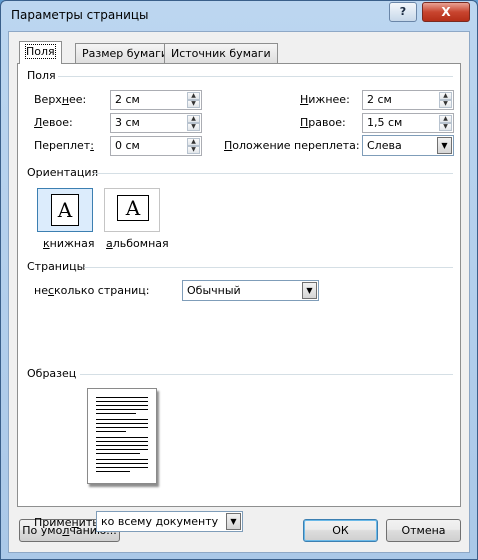 The height and width of the screenshot is (560, 478). Describe the element at coordinates (292, 145) in the screenshot. I see `gutter-position-label: Положение переплета:` at that location.